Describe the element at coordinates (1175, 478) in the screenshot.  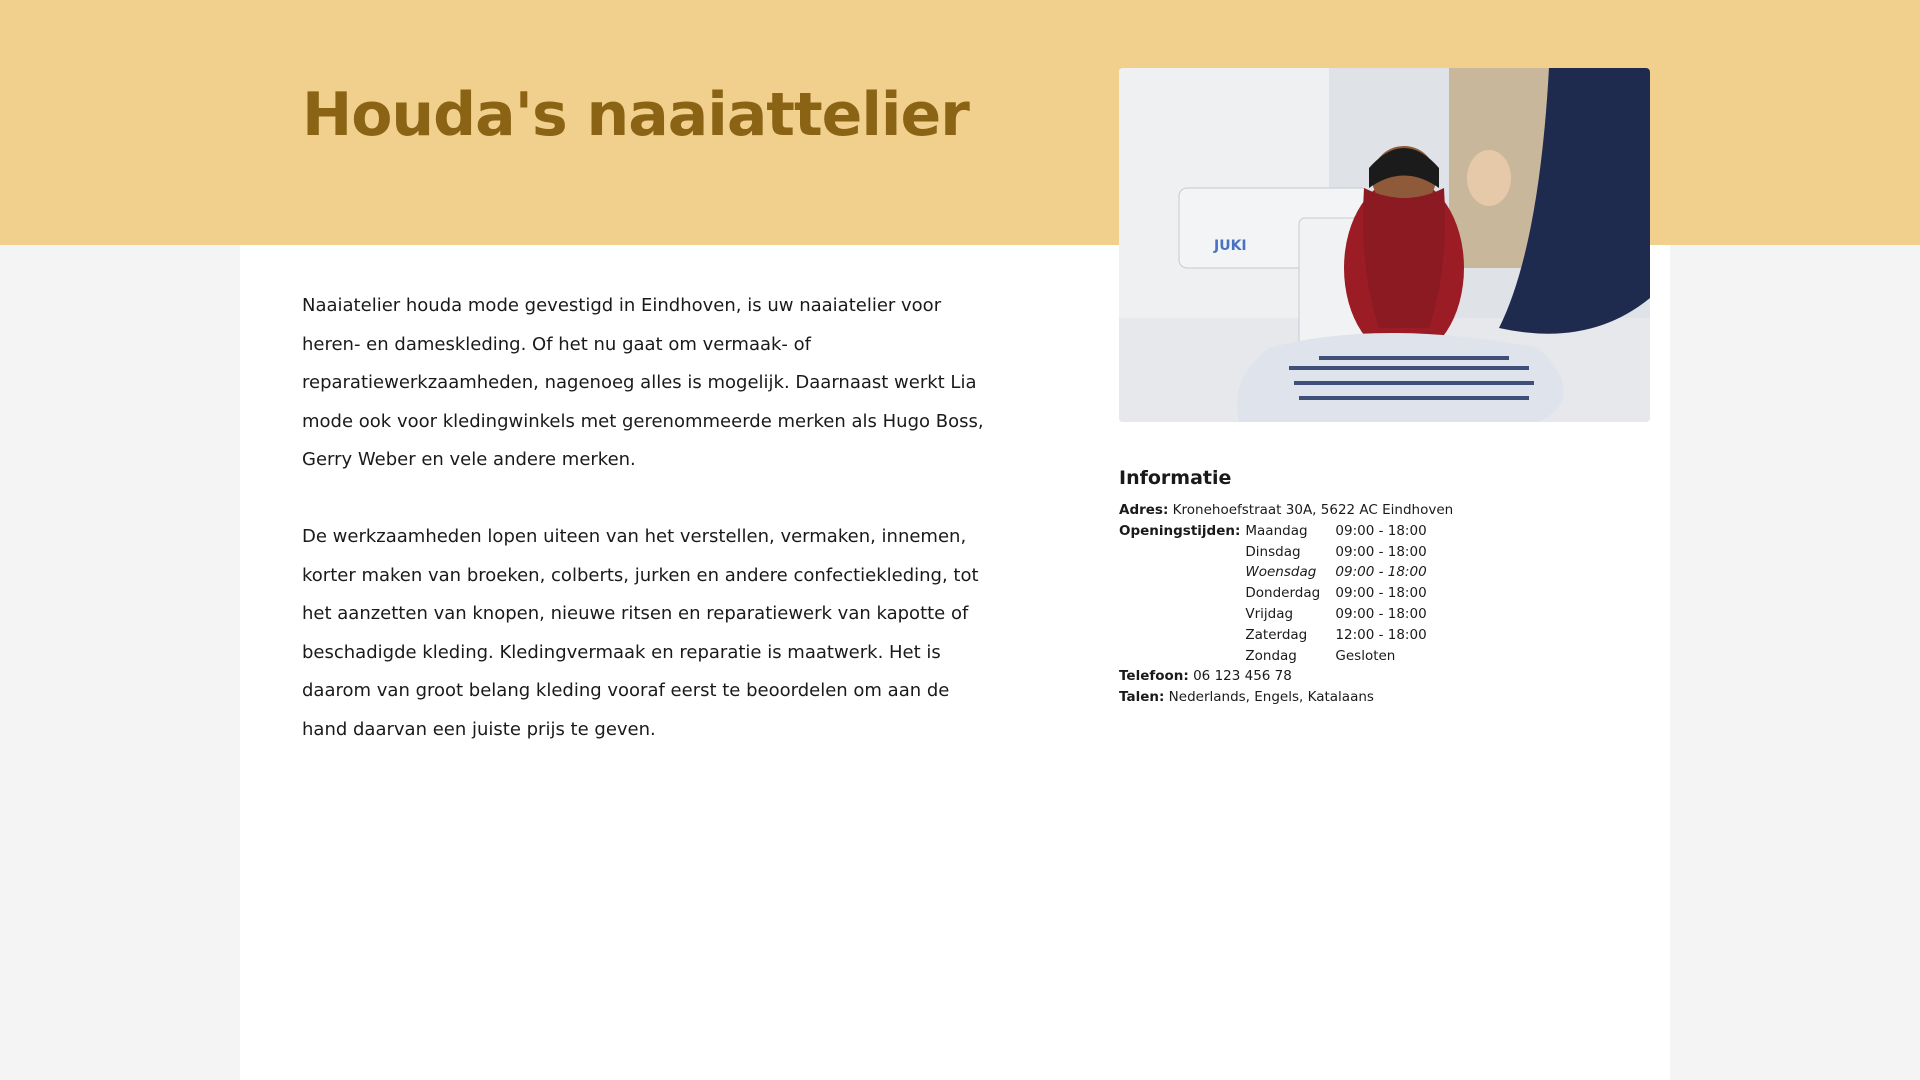
I see `info-heading: Informatie` at that location.